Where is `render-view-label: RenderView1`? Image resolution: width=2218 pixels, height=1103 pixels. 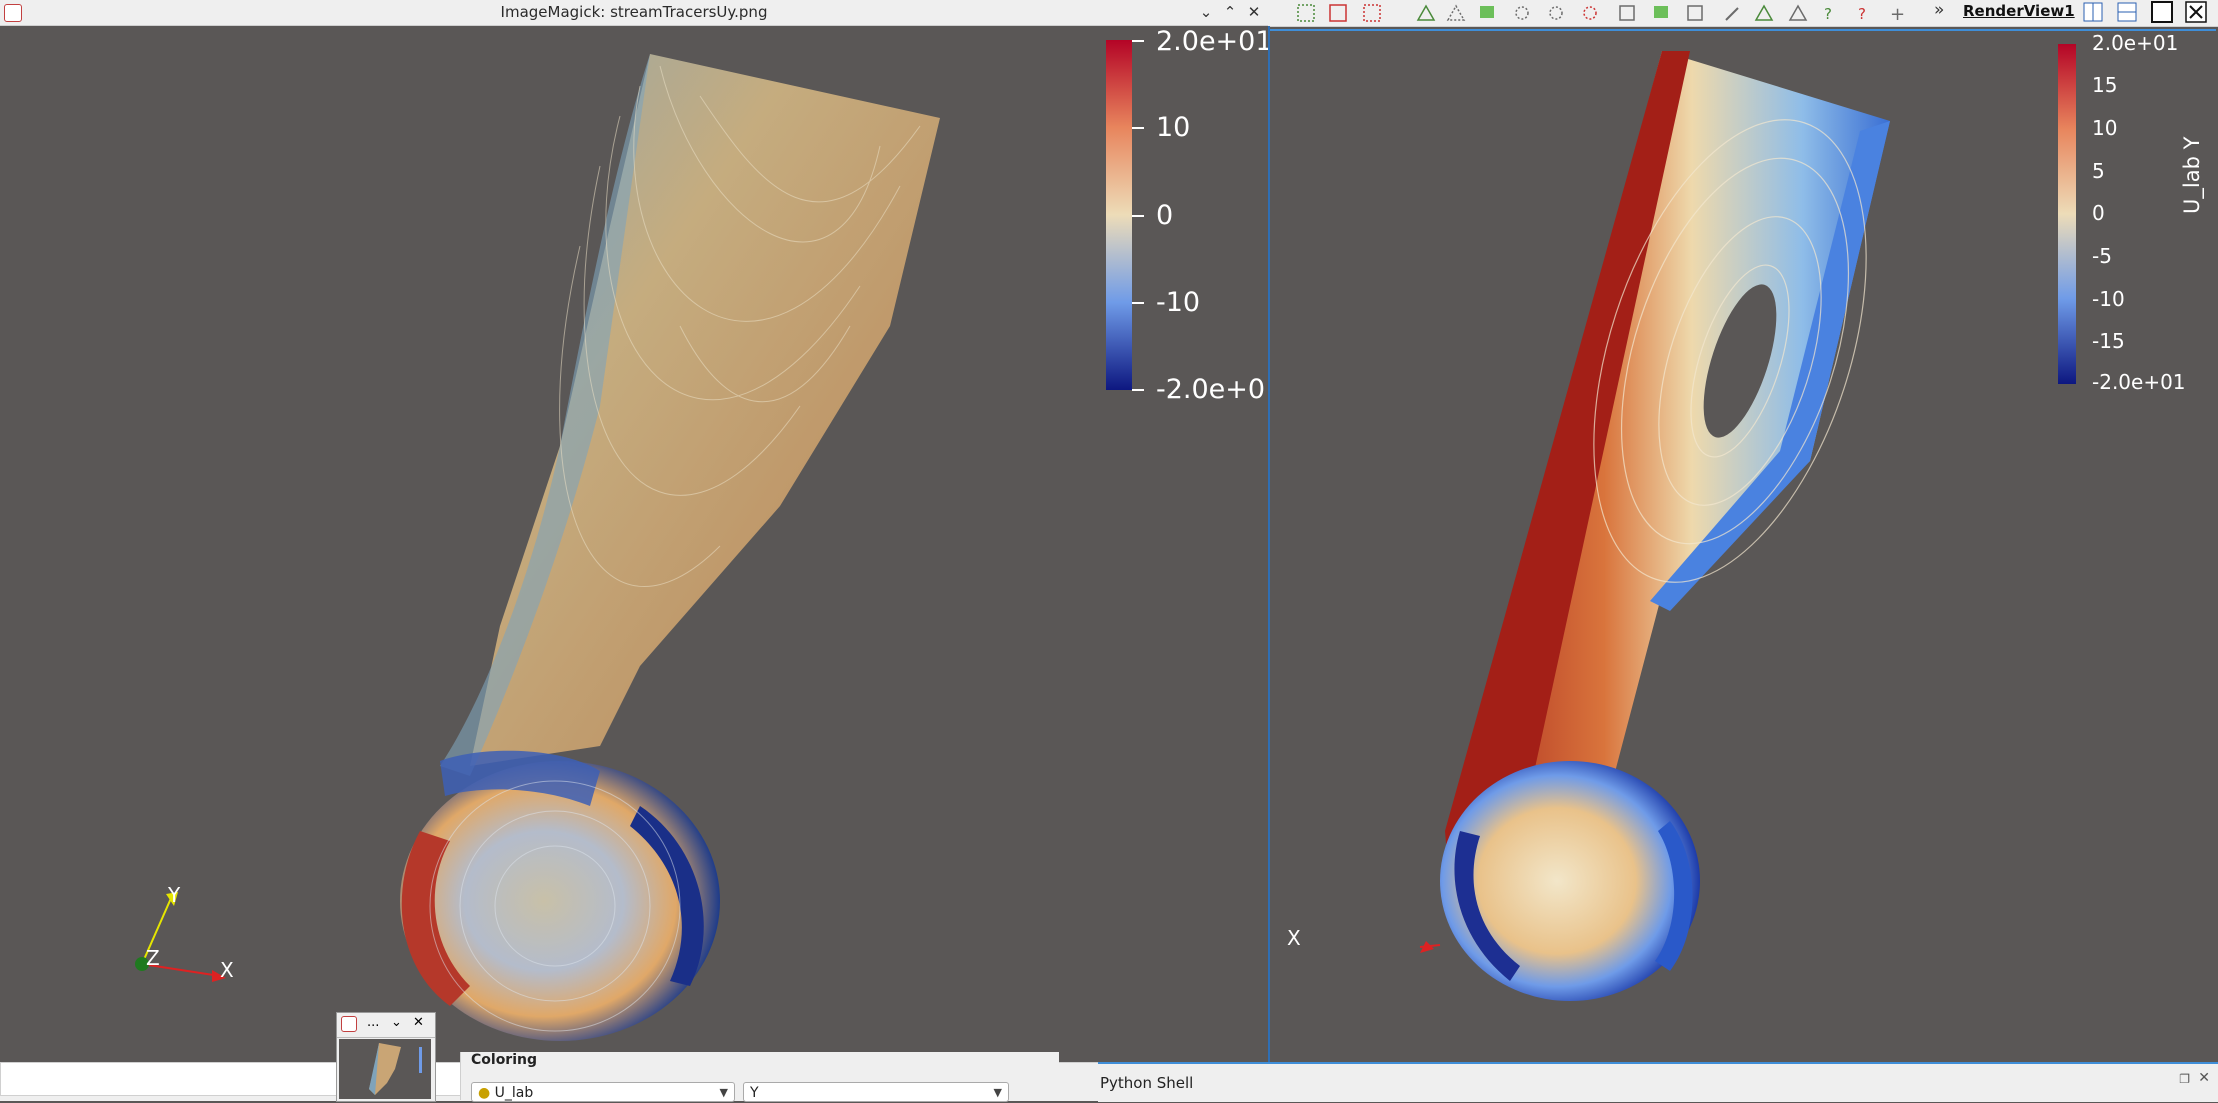 render-view-label: RenderView1 is located at coordinates (2019, 11).